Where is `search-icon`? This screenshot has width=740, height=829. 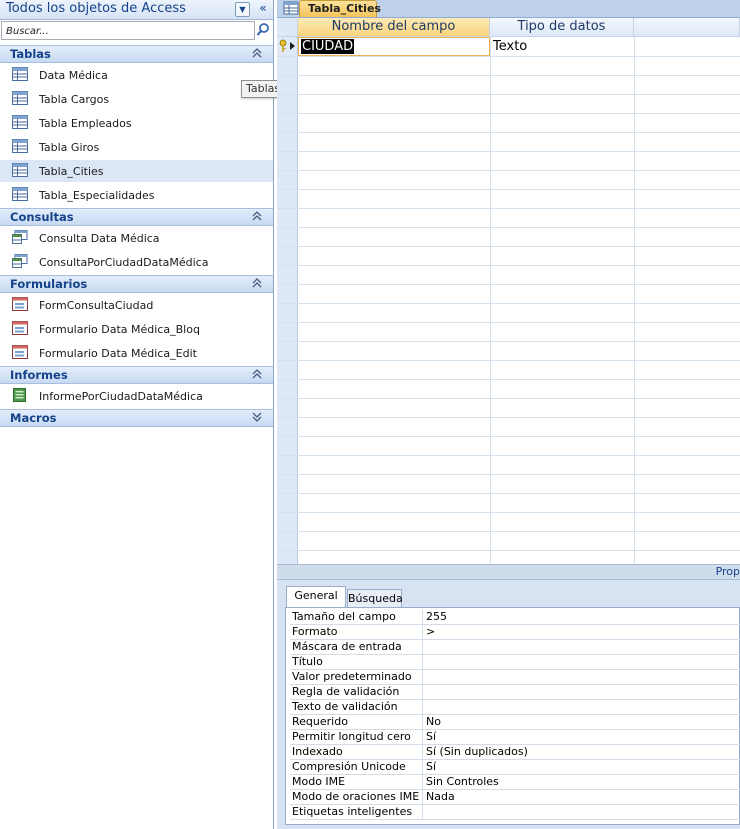
search-icon is located at coordinates (263, 30).